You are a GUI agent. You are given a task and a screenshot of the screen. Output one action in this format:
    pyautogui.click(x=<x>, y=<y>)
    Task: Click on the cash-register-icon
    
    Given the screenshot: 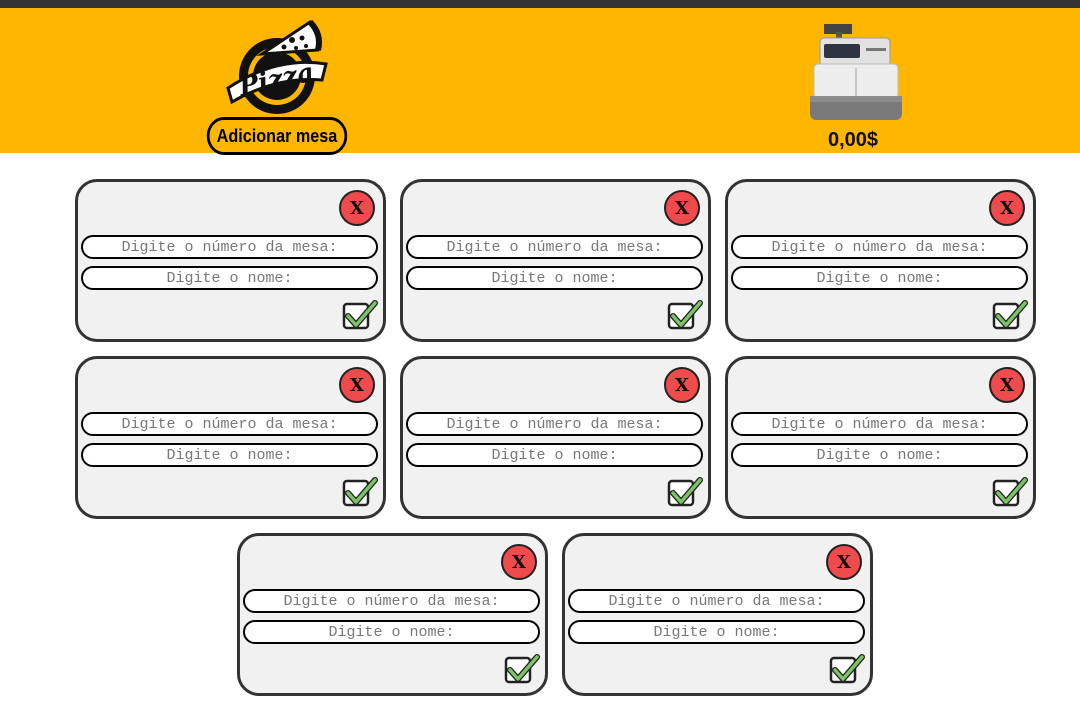 What is the action you would take?
    pyautogui.click(x=853, y=72)
    